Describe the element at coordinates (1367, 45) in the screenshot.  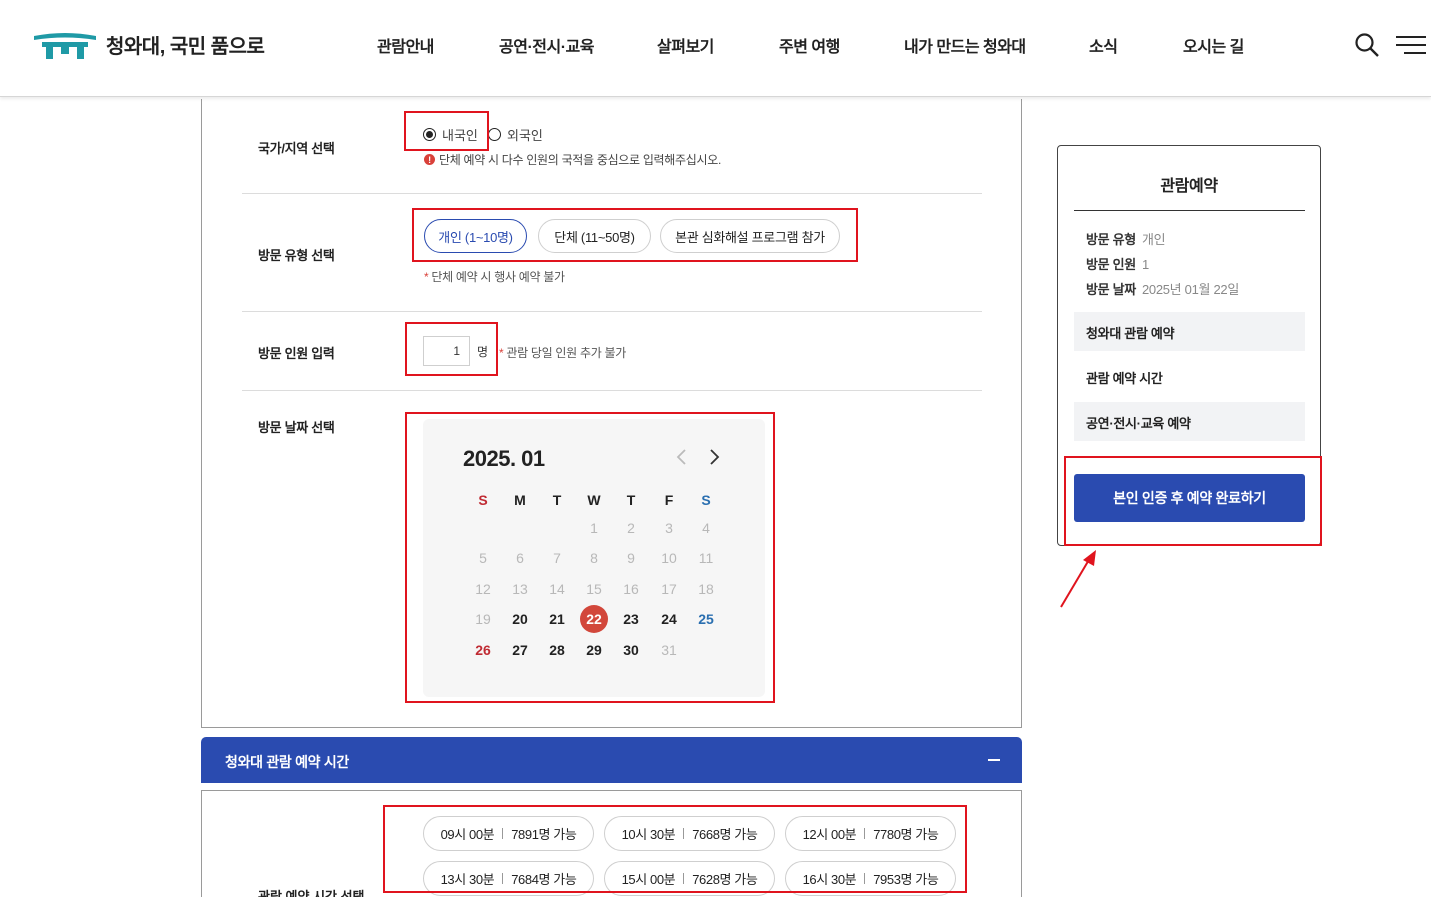
I see `search-icon` at that location.